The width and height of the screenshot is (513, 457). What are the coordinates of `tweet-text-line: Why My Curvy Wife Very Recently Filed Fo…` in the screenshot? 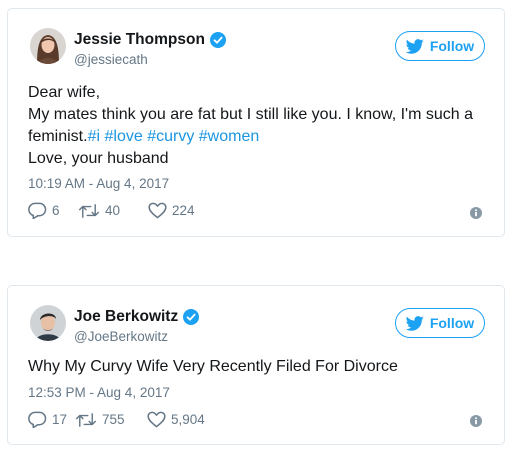 It's located at (213, 366).